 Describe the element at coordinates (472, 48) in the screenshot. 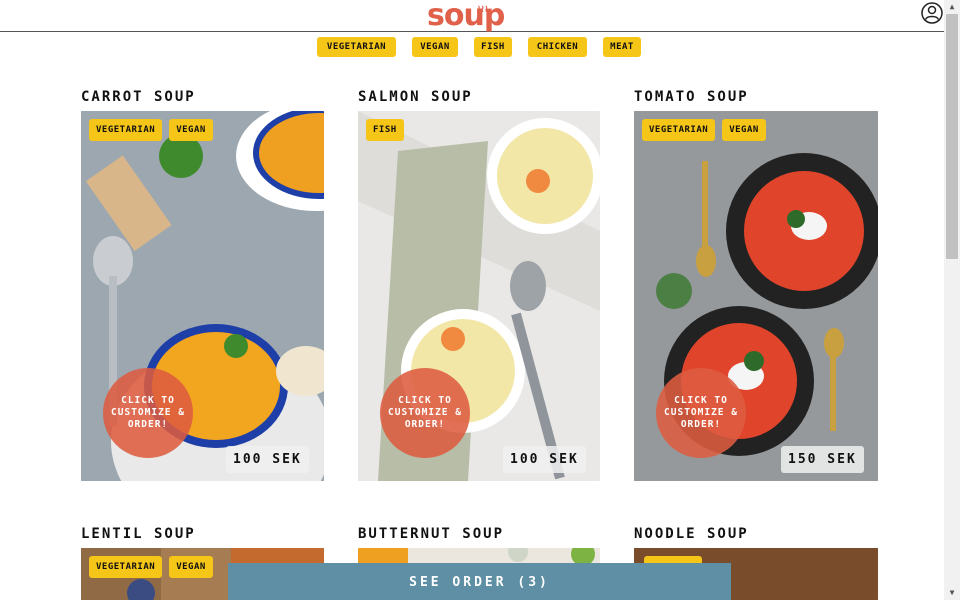

I see `filter-bar: VEGETARIAN VEGAN FISH CHICKEN MEAT` at that location.